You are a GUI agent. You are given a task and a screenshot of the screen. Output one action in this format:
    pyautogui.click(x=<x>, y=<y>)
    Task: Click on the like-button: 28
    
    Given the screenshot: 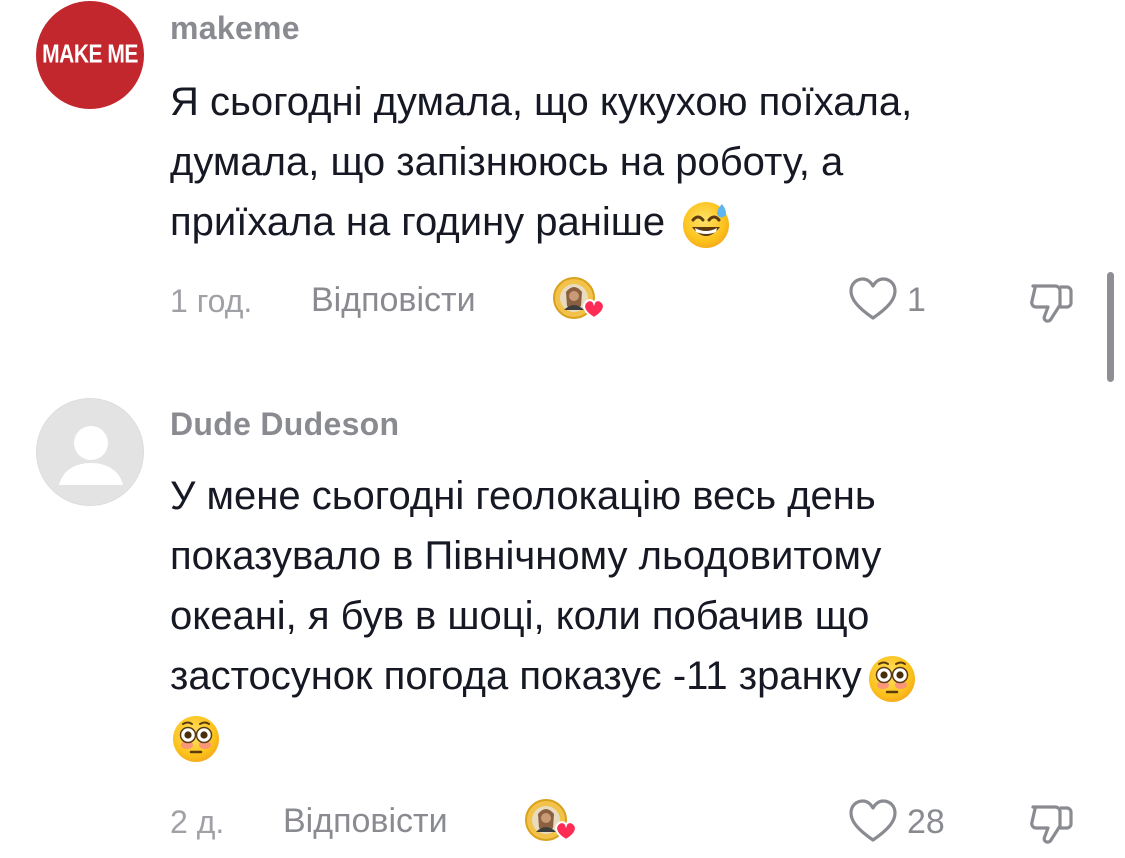 What is the action you would take?
    pyautogui.click(x=896, y=822)
    